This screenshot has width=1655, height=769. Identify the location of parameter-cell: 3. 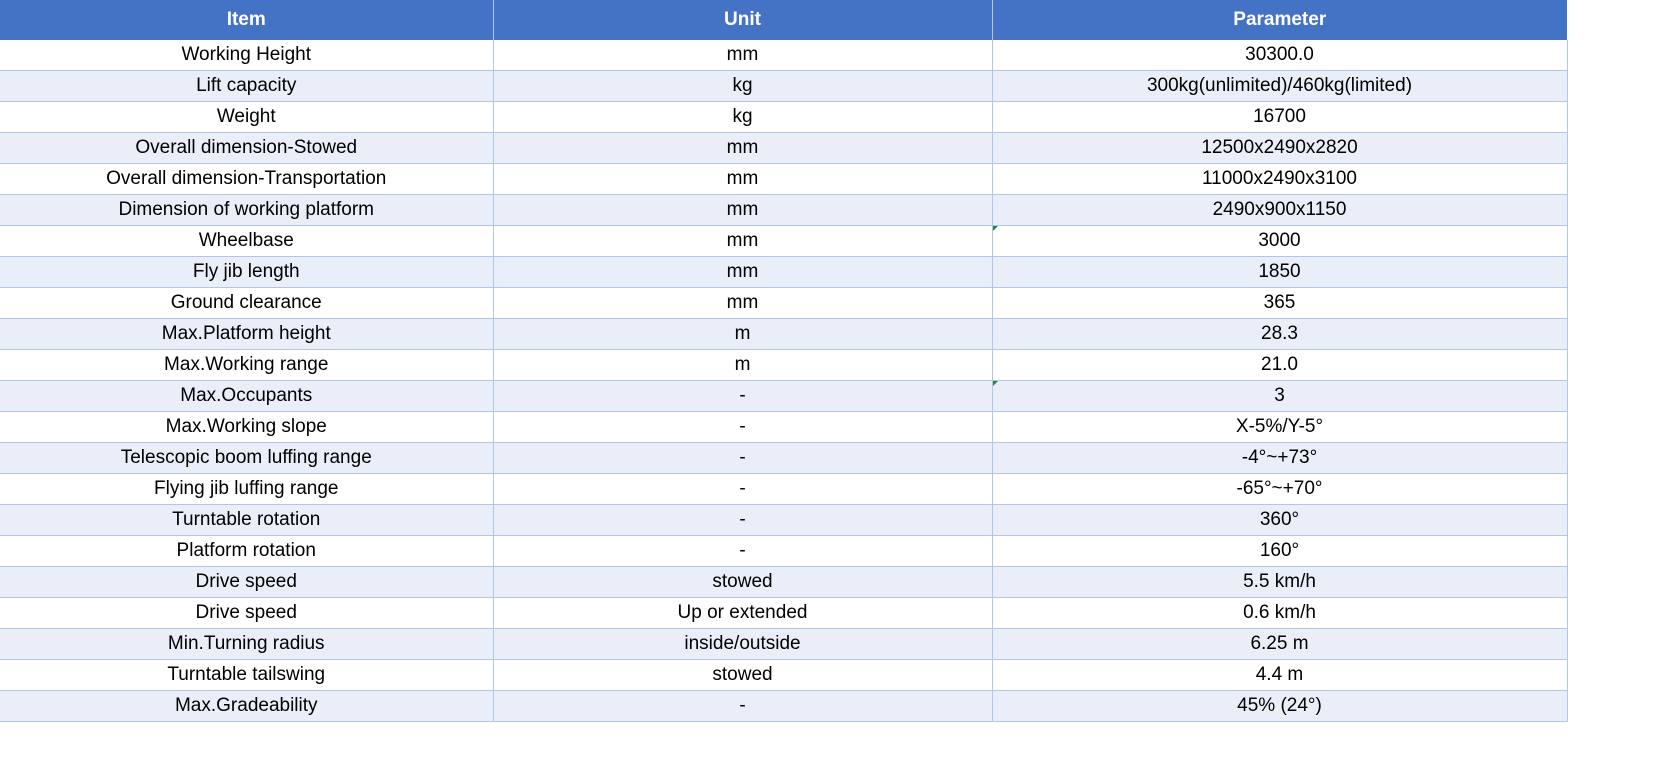
(1280, 396).